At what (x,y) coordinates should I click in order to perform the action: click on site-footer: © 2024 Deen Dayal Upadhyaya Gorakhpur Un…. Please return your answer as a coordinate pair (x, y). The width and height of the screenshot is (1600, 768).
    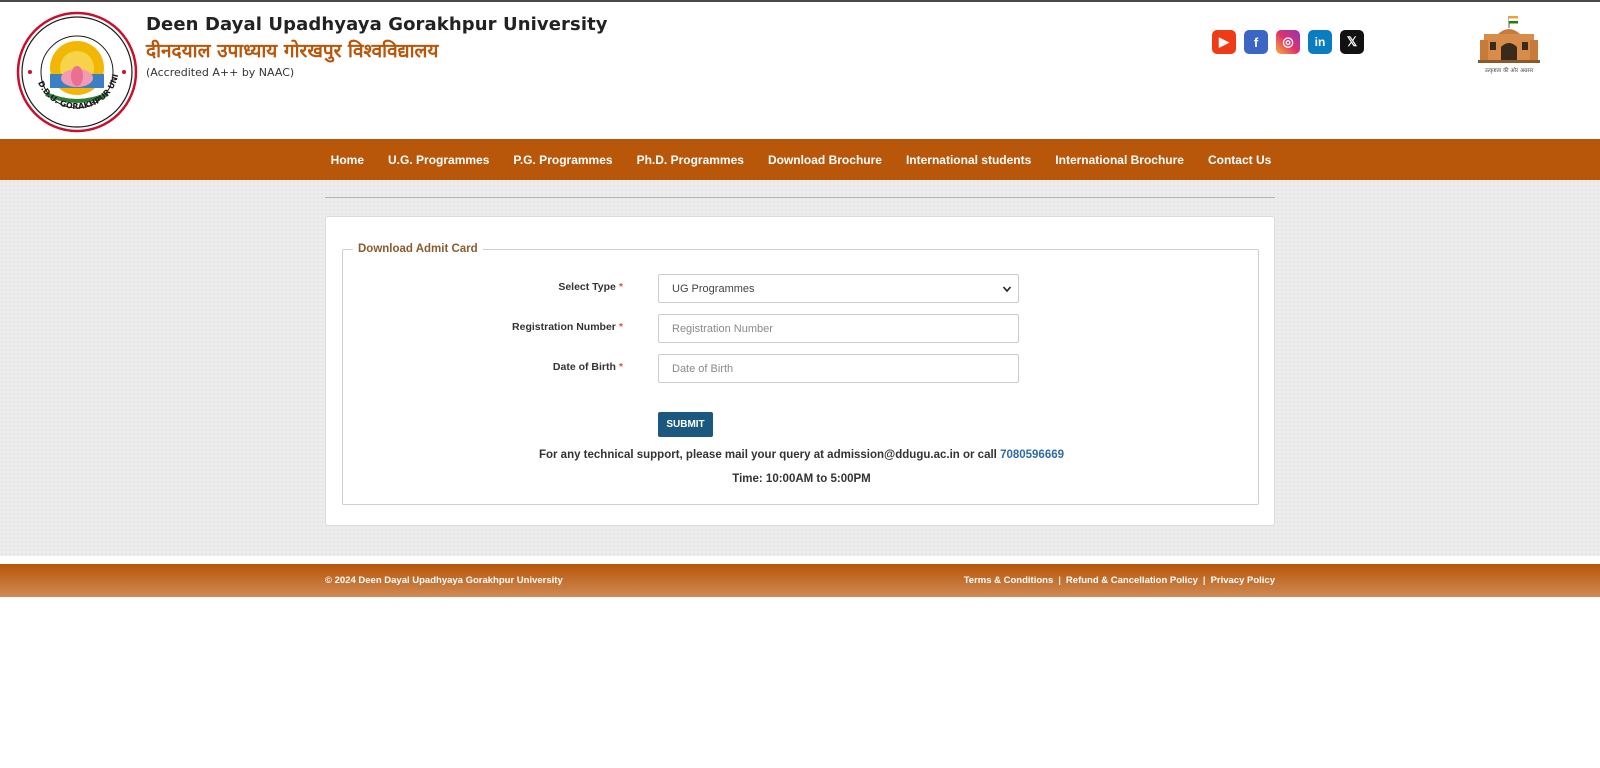
    Looking at the image, I should click on (800, 580).